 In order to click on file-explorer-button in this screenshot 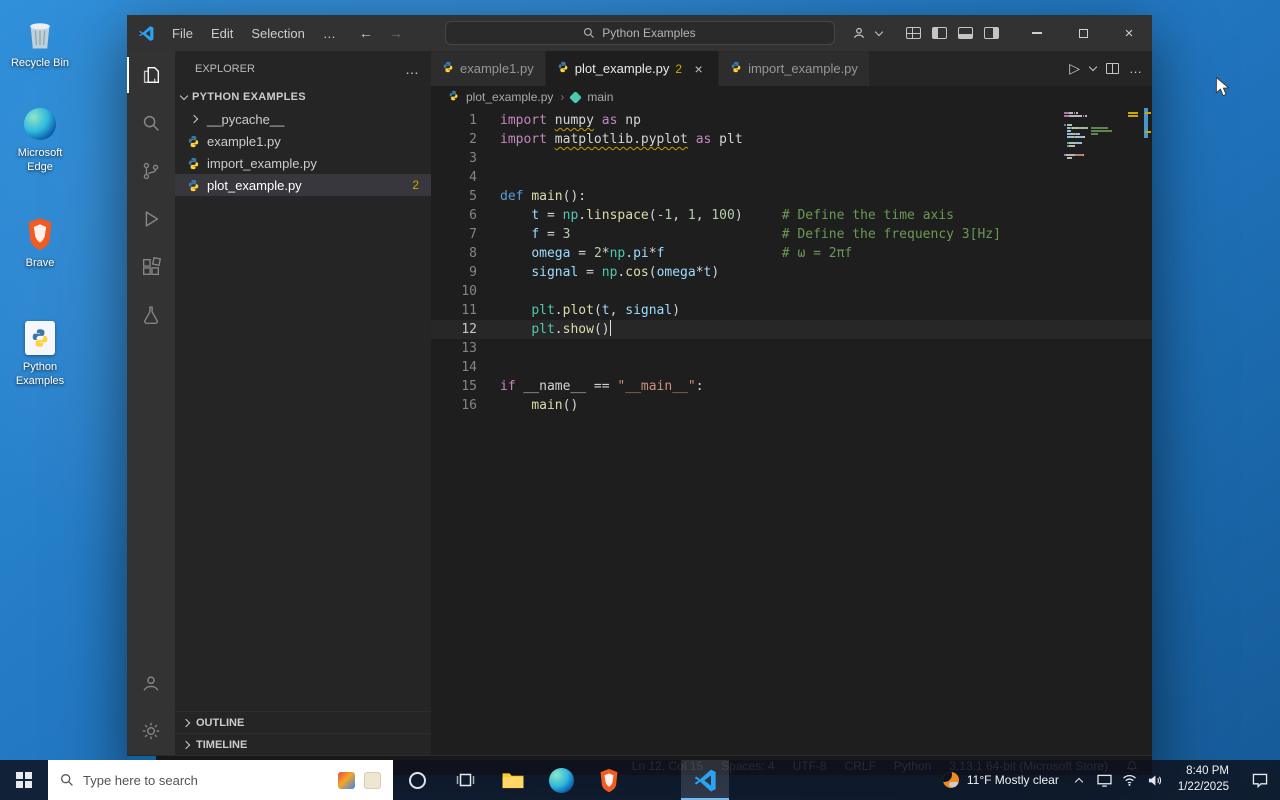, I will do `click(513, 780)`.